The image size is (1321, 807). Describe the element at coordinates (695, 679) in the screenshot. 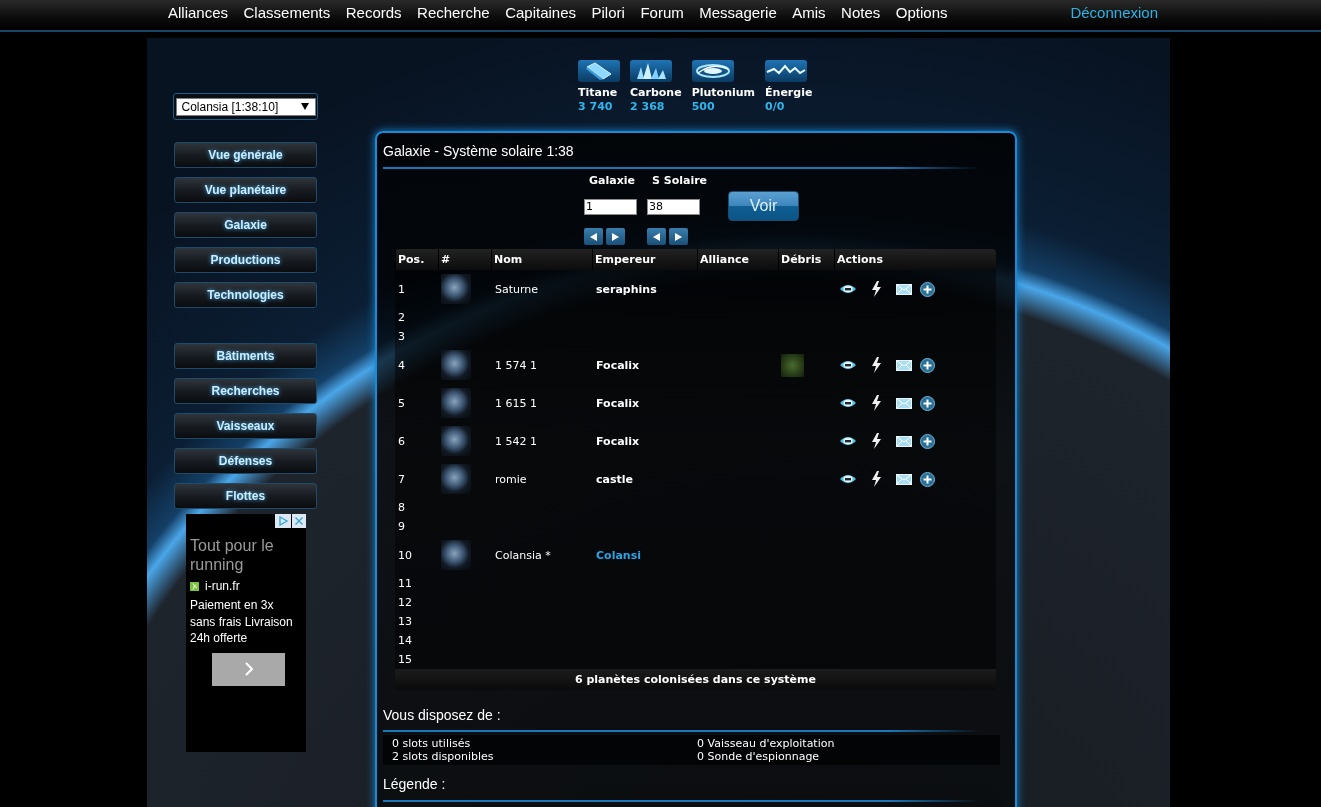

I see `summary-footer: 6 planètes colonisées dans ce système` at that location.